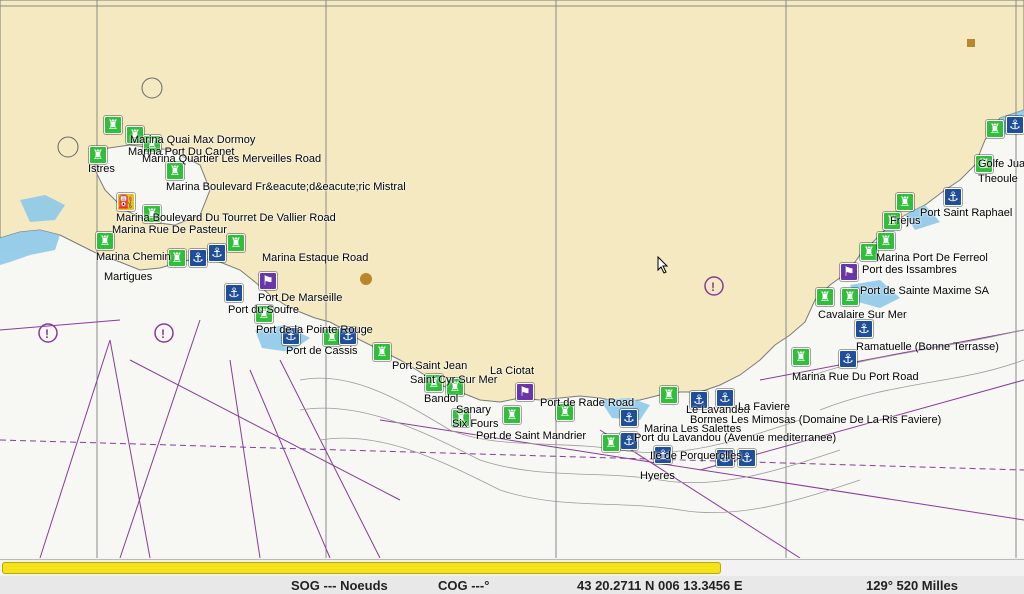  I want to click on place-label: Port De Marseille, so click(300, 298).